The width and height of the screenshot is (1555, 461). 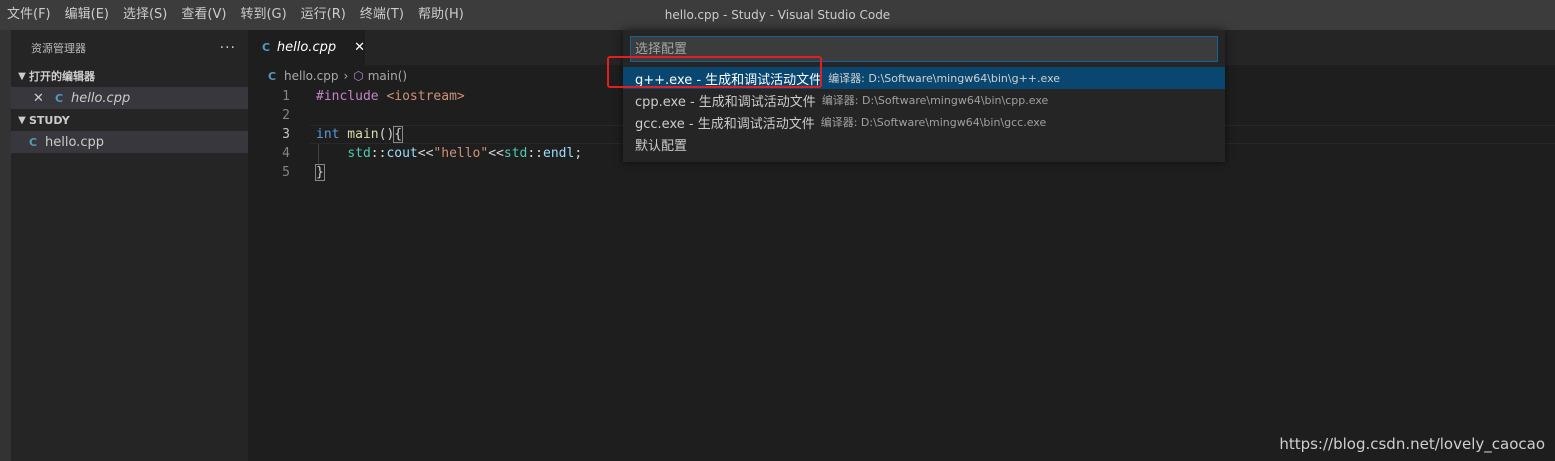 I want to click on quick-pick-item-description: 编译器: D:\Software\mingw64\bin\gcc.exe, so click(x=933, y=122).